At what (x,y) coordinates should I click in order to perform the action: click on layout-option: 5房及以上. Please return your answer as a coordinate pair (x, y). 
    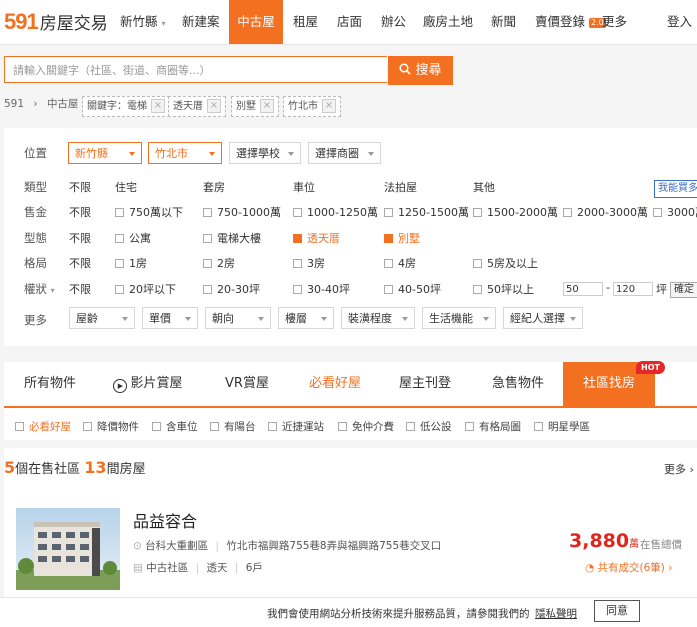
    Looking at the image, I should click on (505, 263).